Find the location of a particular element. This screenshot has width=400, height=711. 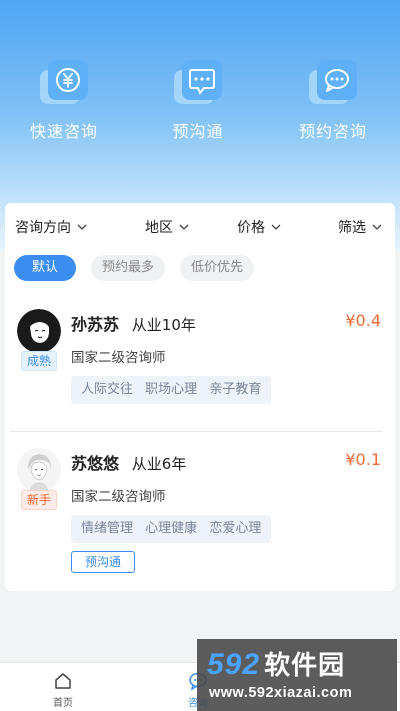

filter-price: 价格 is located at coordinates (259, 227).